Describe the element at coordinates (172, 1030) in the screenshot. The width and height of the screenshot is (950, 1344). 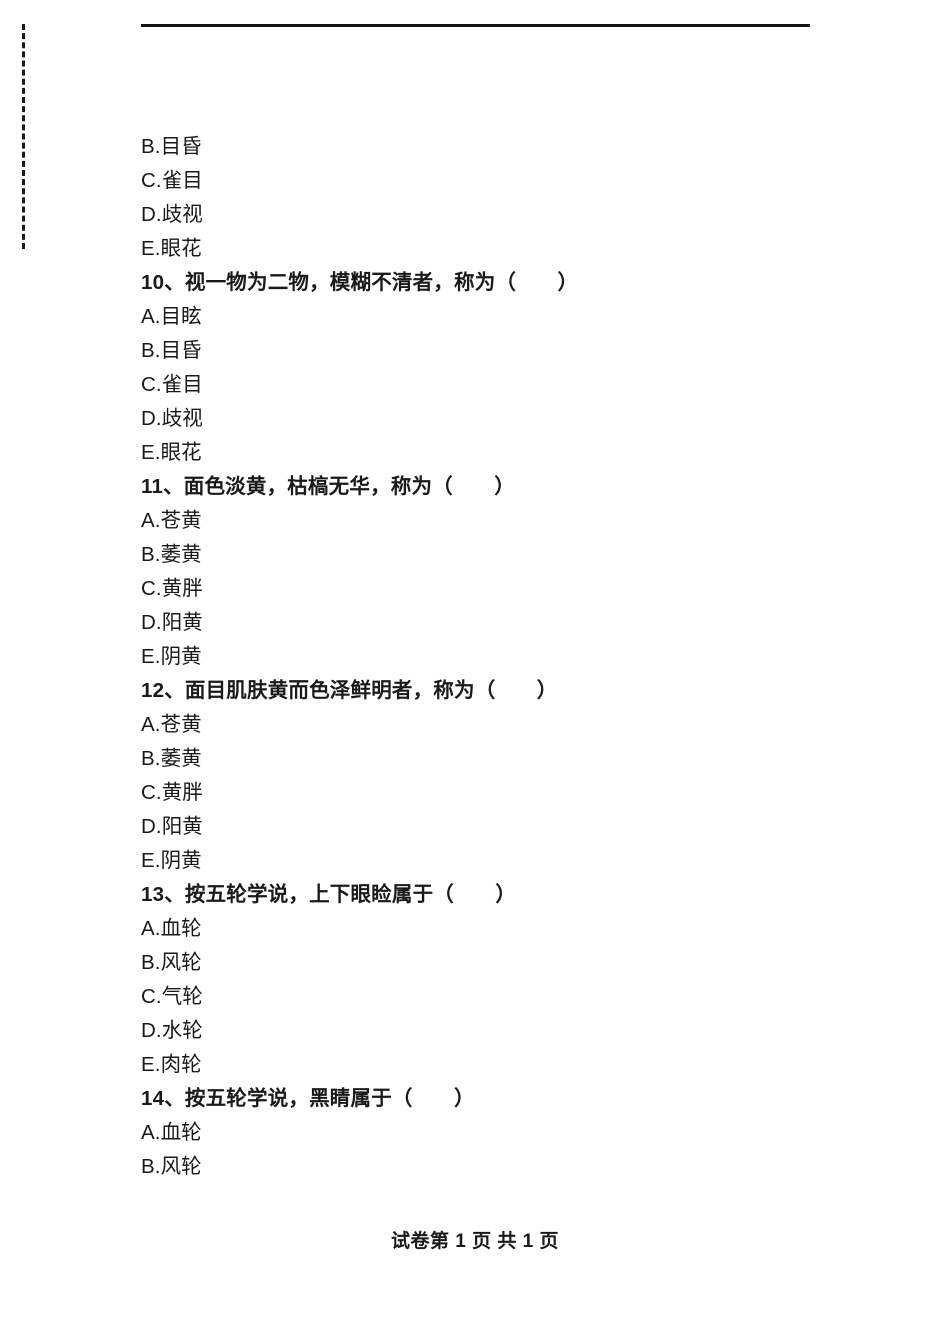
I see `option-line: D.水轮` at that location.